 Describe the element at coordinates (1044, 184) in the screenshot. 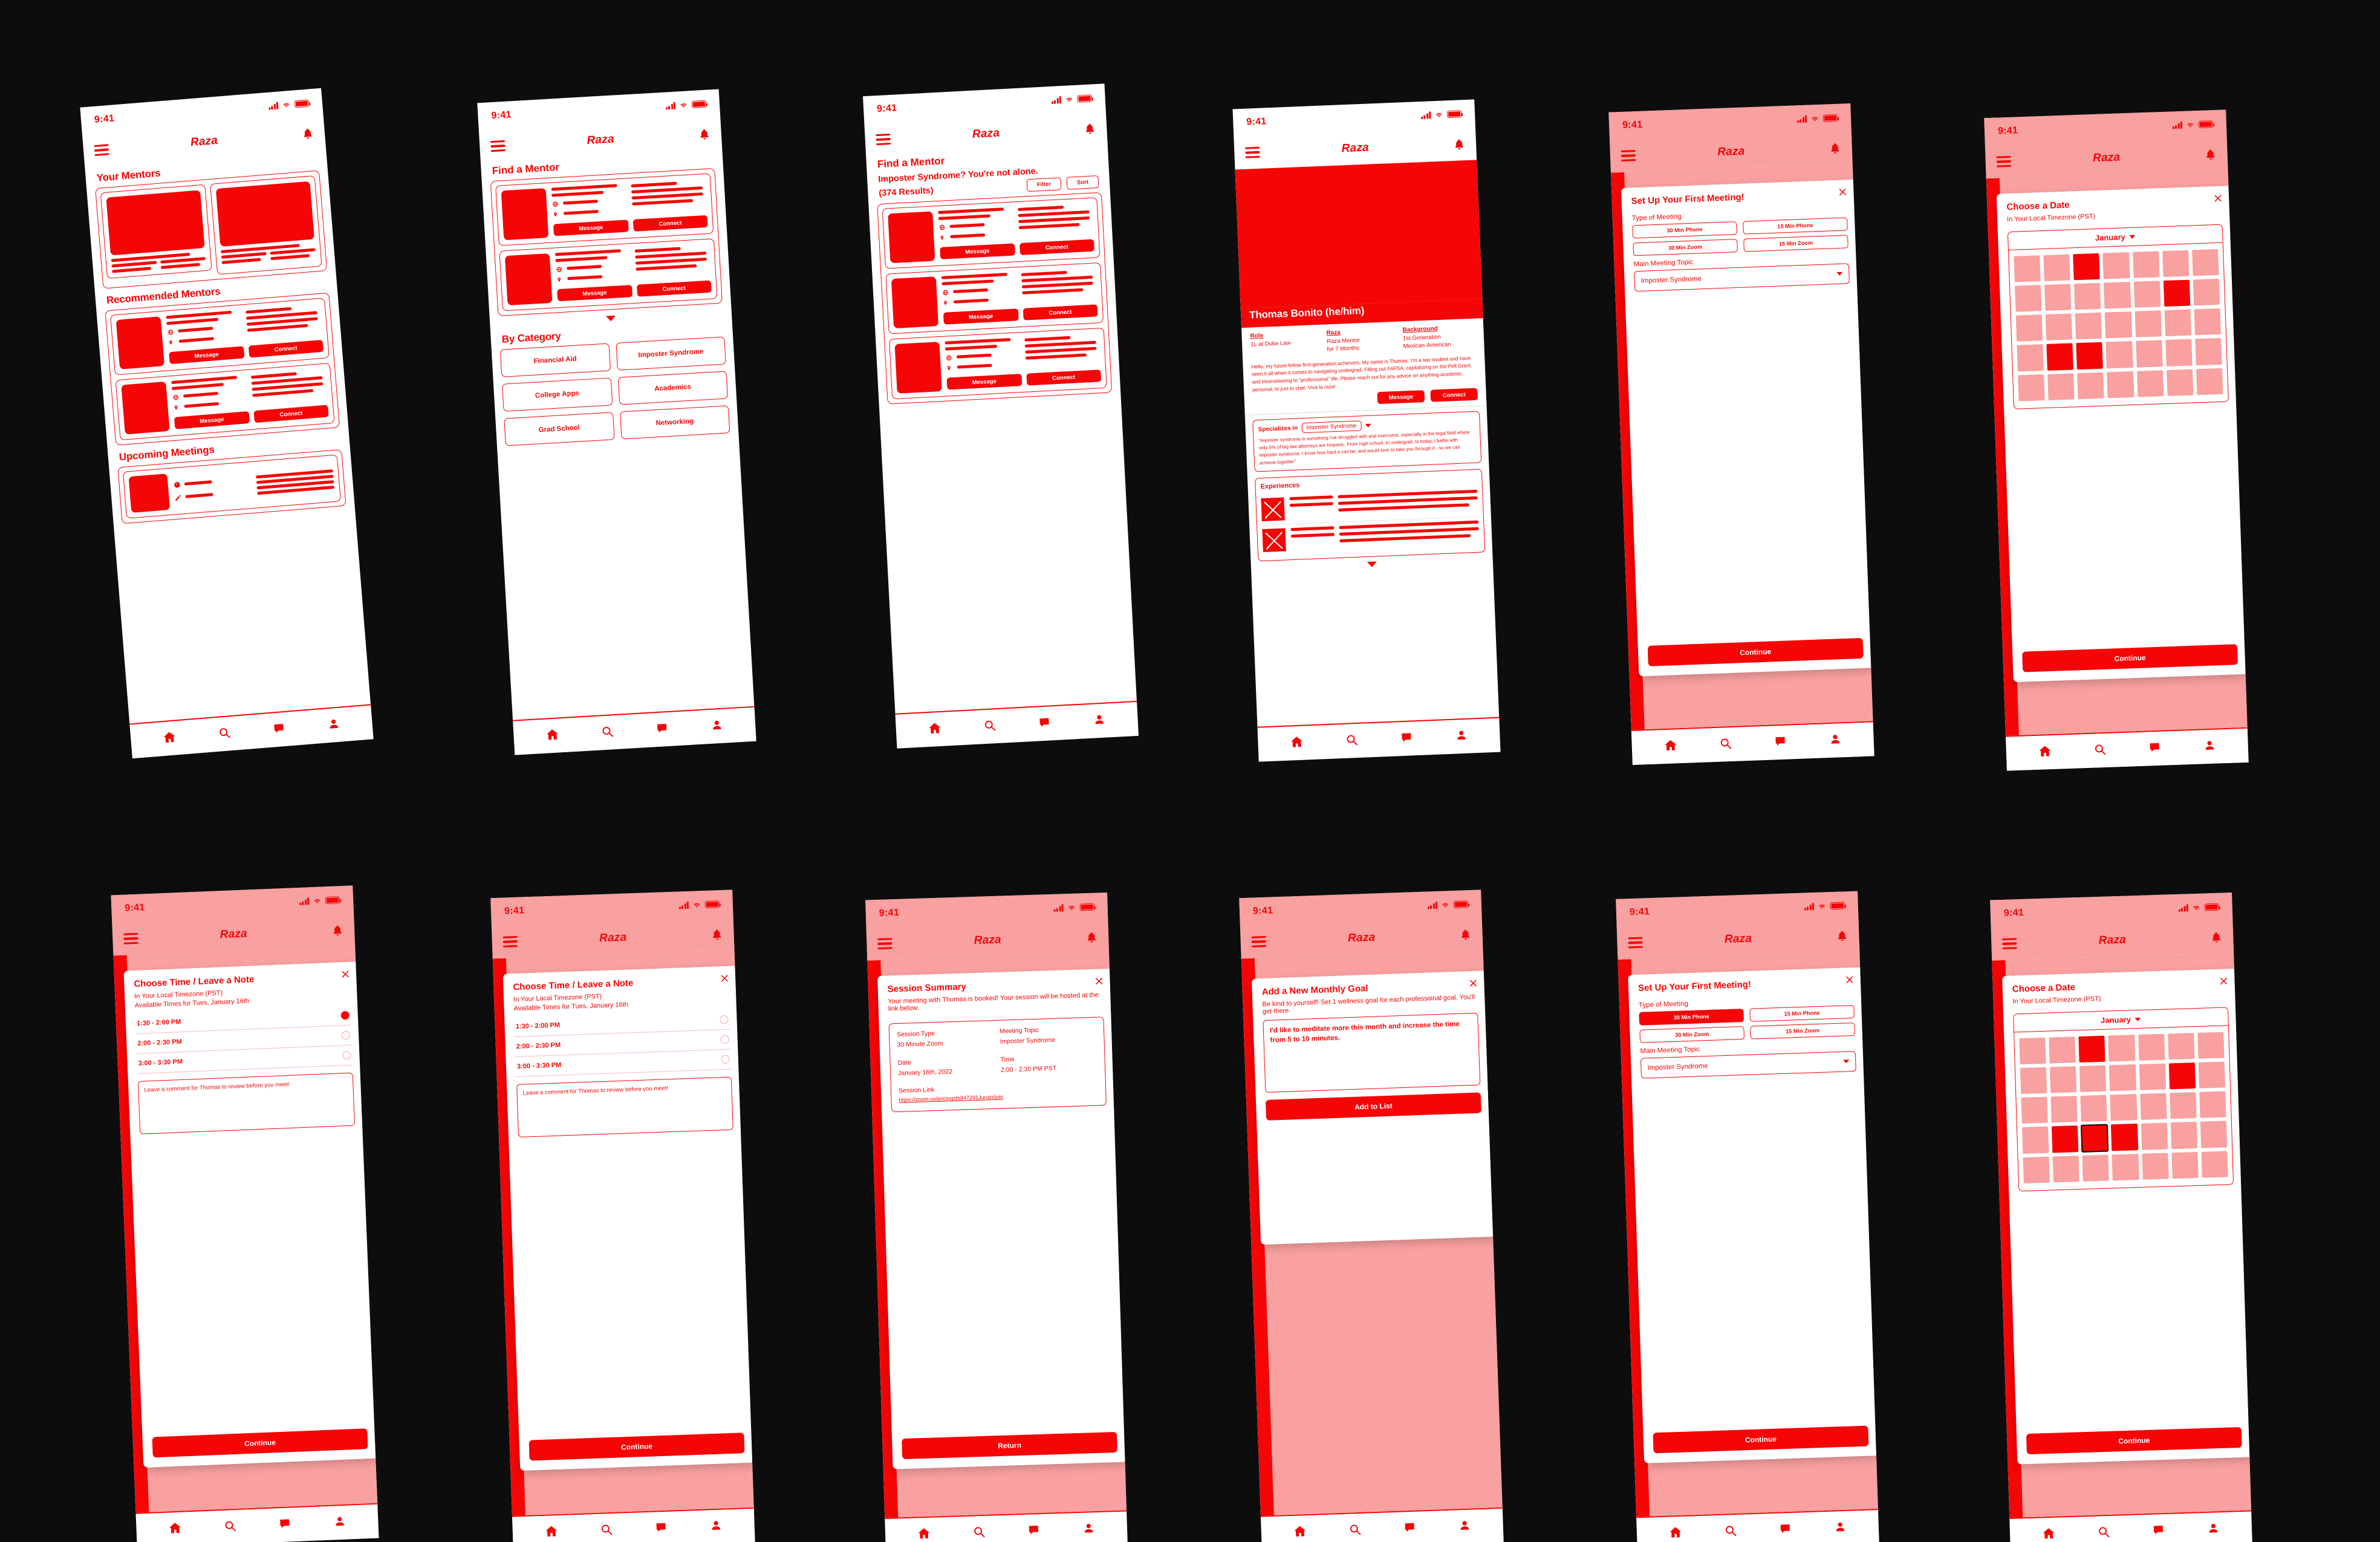

I see `filter-button: Filter` at that location.